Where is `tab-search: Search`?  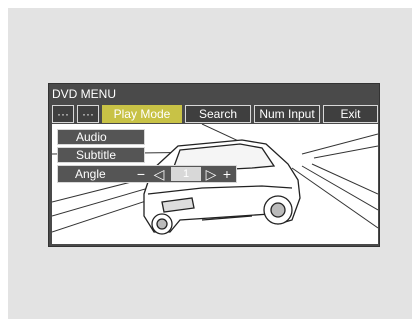
tab-search: Search is located at coordinates (218, 114).